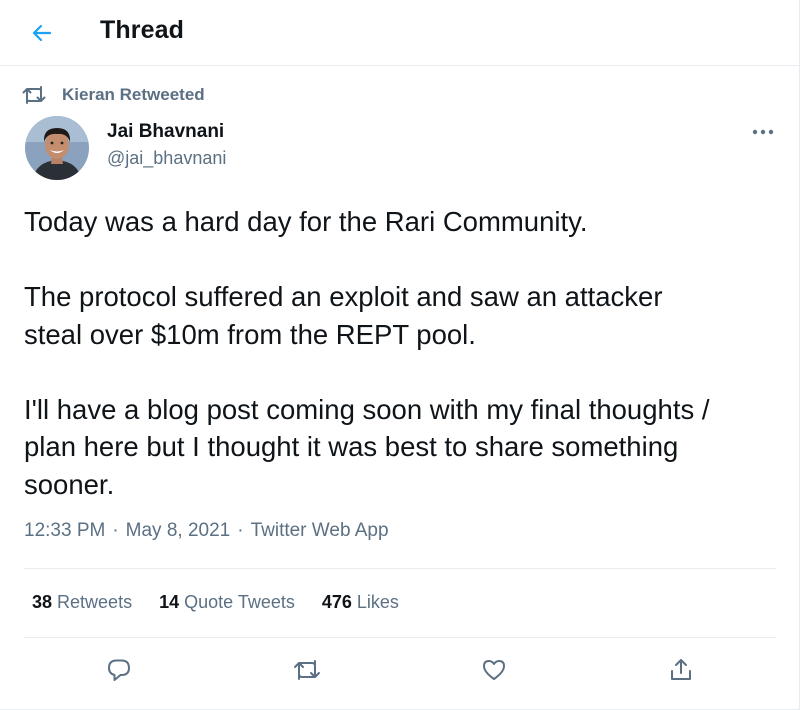 The height and width of the screenshot is (710, 800). I want to click on retweets-stat: 38 Retweets, so click(82, 602).